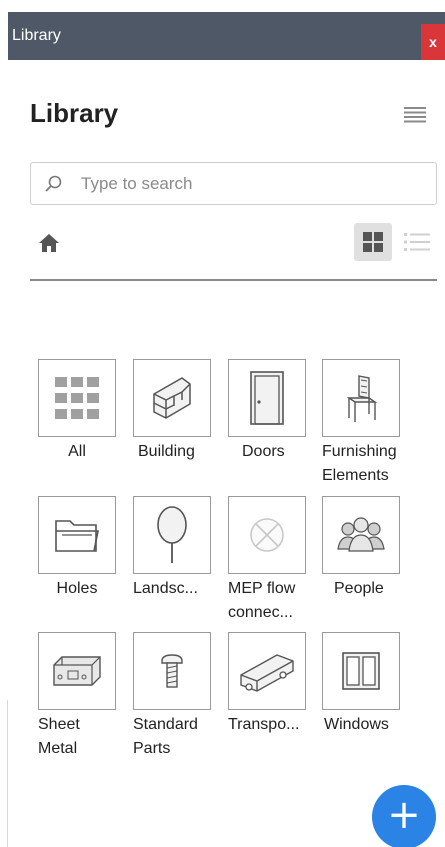  I want to click on category-label: Windows, so click(356, 724).